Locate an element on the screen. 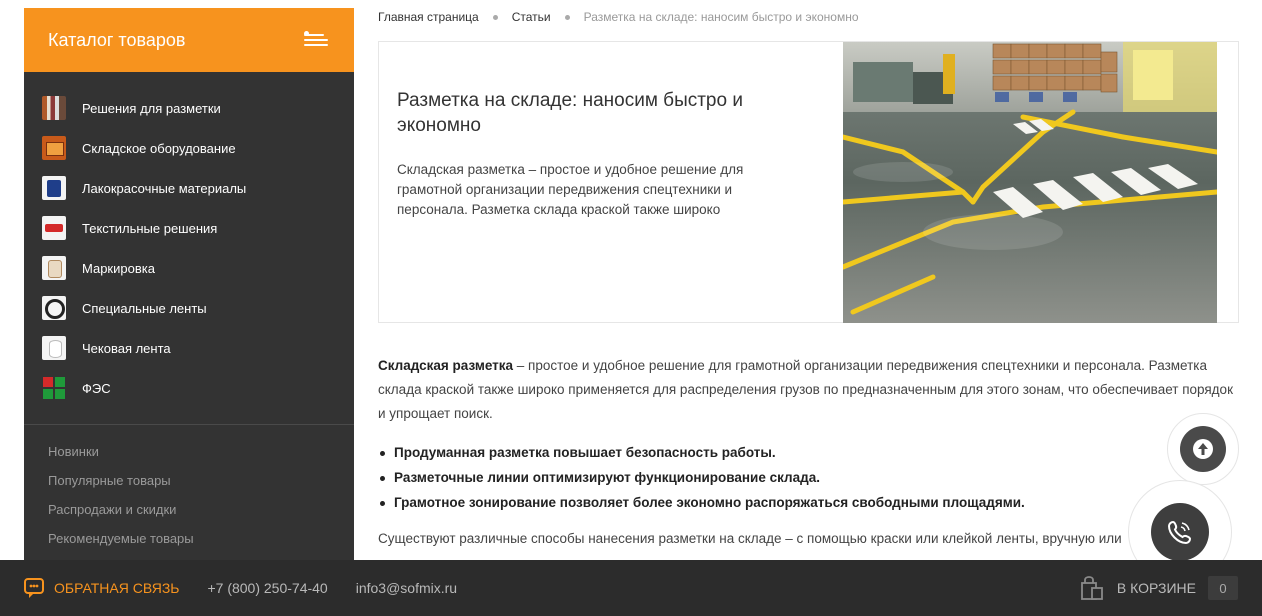 The width and height of the screenshot is (1262, 616). category-item-marking-solutions: Решения для разметки is located at coordinates (189, 108).